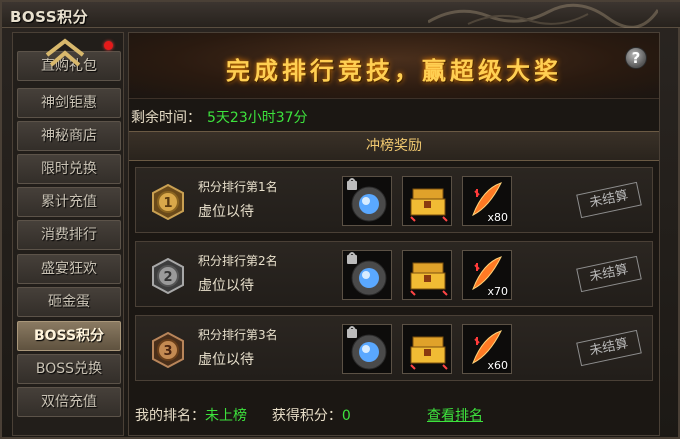 Image resolution: width=680 pixels, height=439 pixels. Describe the element at coordinates (108, 45) in the screenshot. I see `notification-dot` at that location.